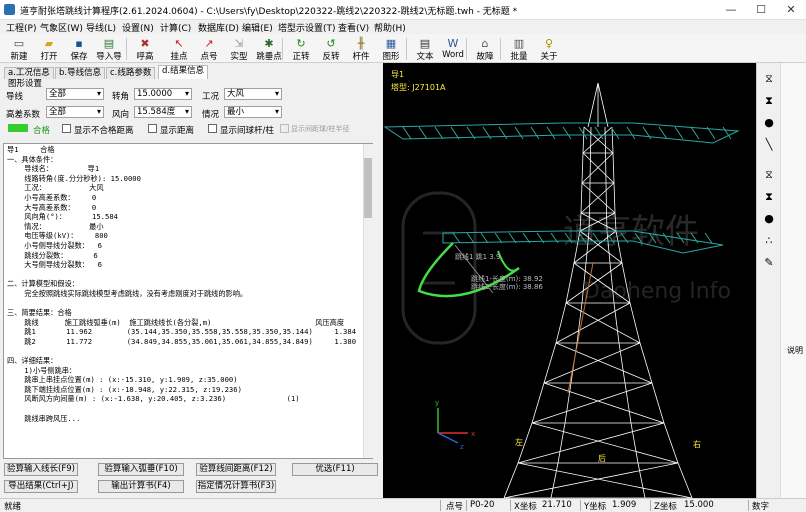  What do you see at coordinates (269, 57) in the screenshot?
I see `toolbar-label: 跳垂点` at bounding box center [269, 57].